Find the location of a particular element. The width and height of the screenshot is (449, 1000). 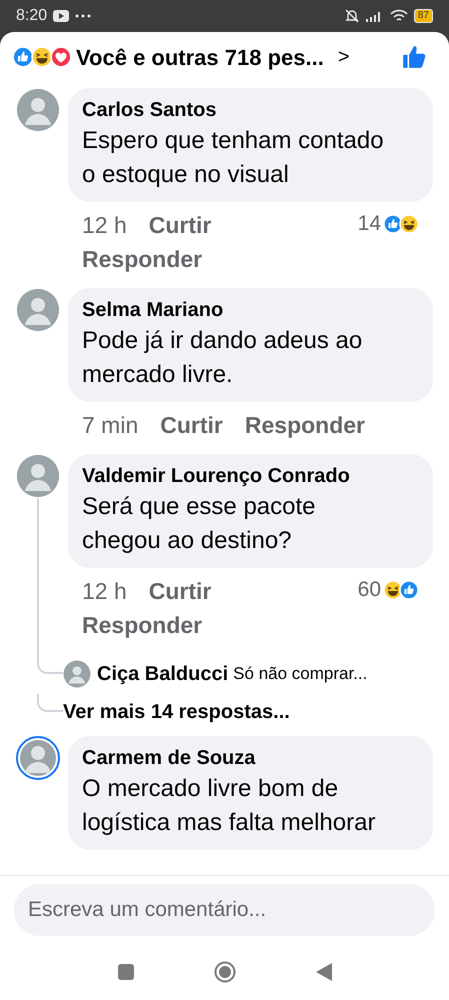

comment-author: Carmem de Souza is located at coordinates (250, 758).